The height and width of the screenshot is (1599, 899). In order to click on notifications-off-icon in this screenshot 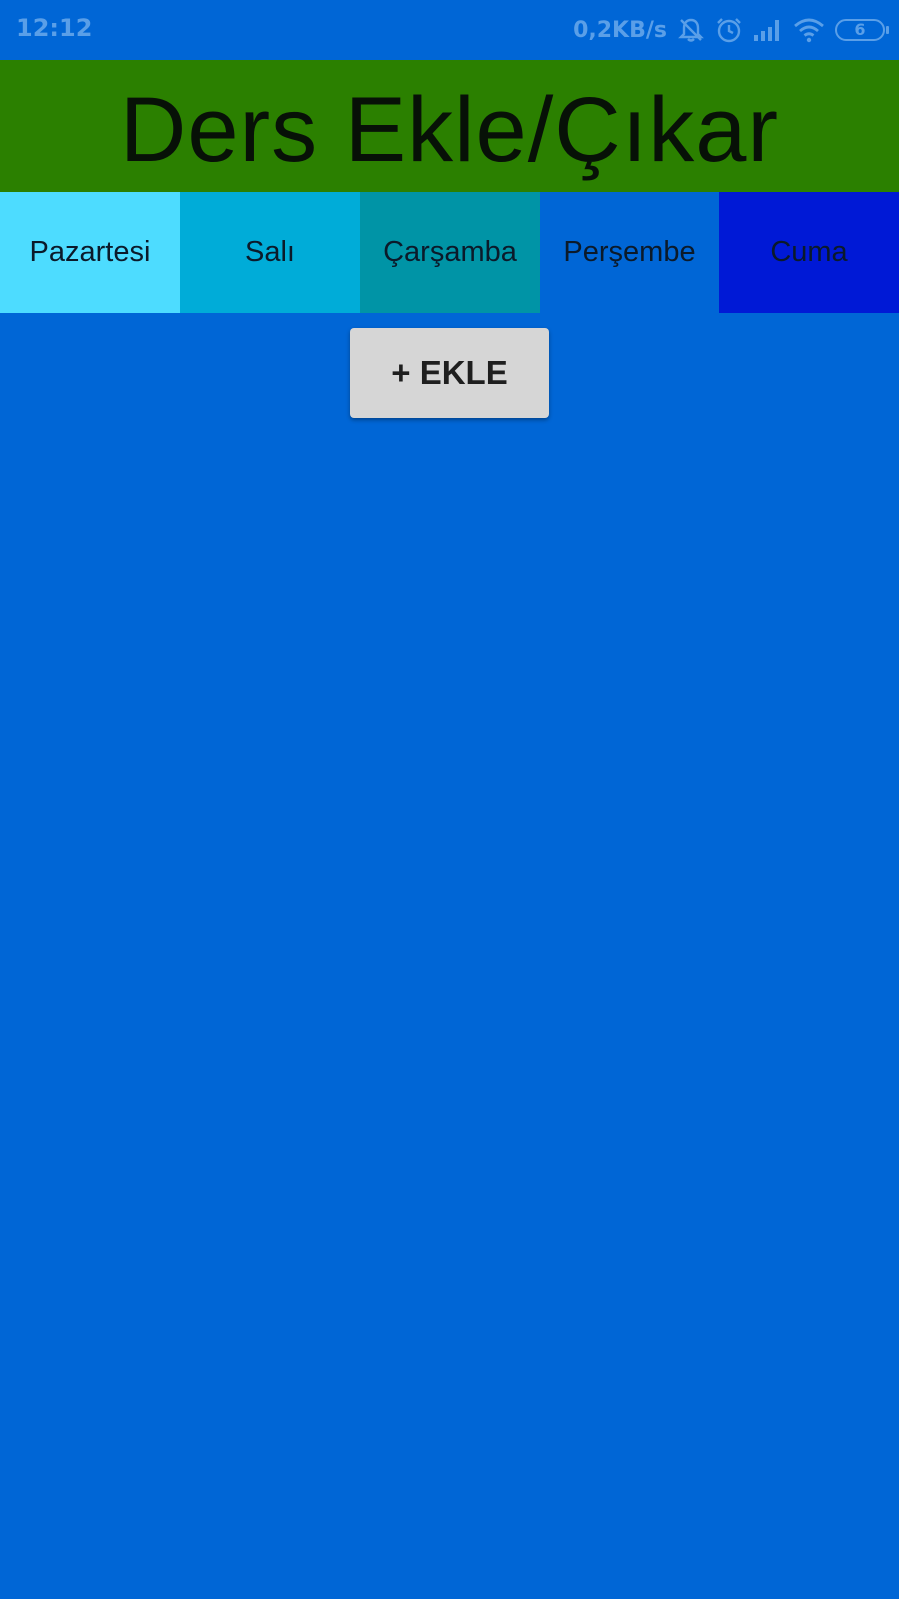, I will do `click(691, 30)`.